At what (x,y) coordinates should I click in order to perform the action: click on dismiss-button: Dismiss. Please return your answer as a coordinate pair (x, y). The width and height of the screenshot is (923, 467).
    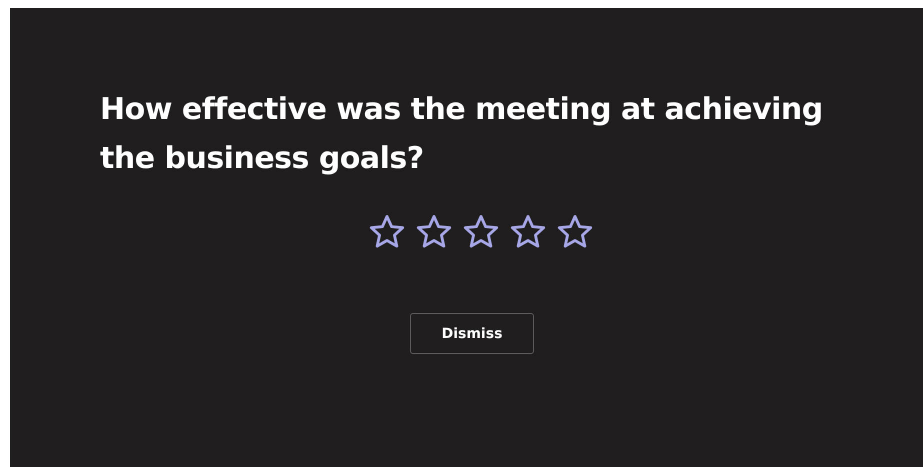
    Looking at the image, I should click on (472, 333).